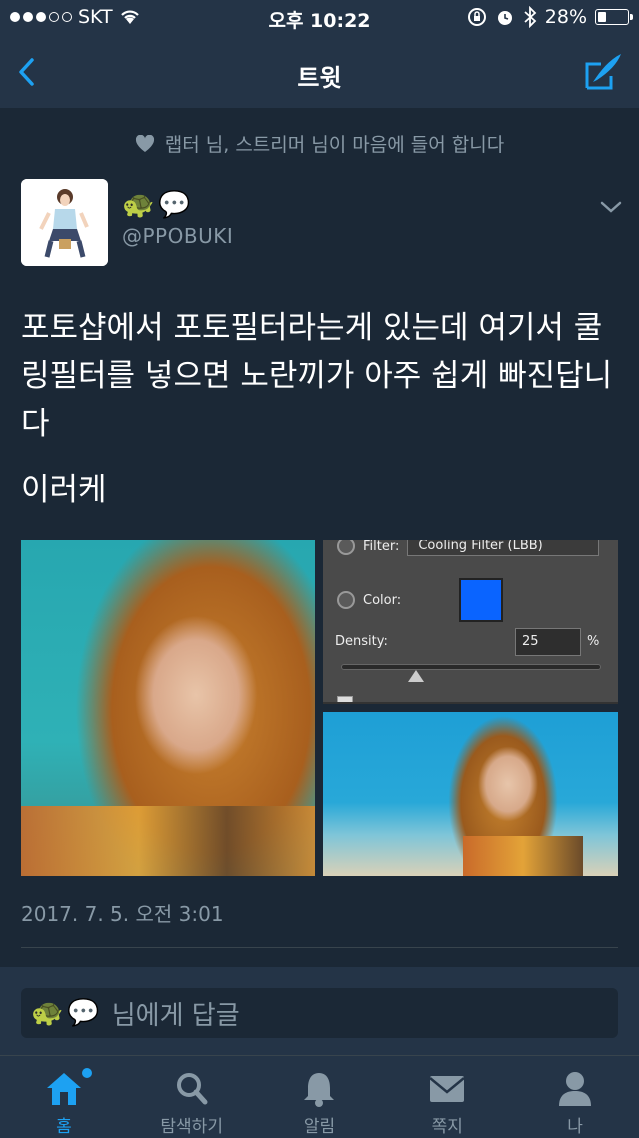 The width and height of the screenshot is (639, 1138). What do you see at coordinates (345, 699) in the screenshot?
I see `checkbox-icon` at bounding box center [345, 699].